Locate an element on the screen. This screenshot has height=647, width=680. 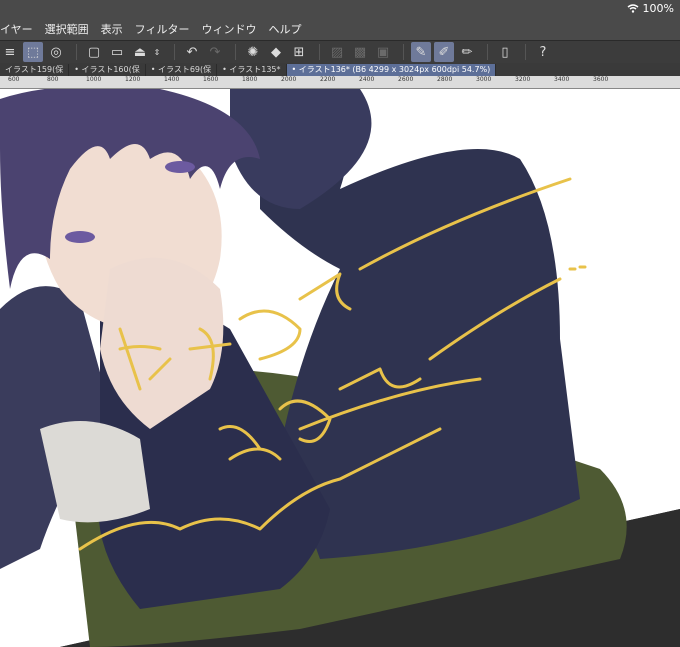
status-bar: 100% is located at coordinates (340, 9).